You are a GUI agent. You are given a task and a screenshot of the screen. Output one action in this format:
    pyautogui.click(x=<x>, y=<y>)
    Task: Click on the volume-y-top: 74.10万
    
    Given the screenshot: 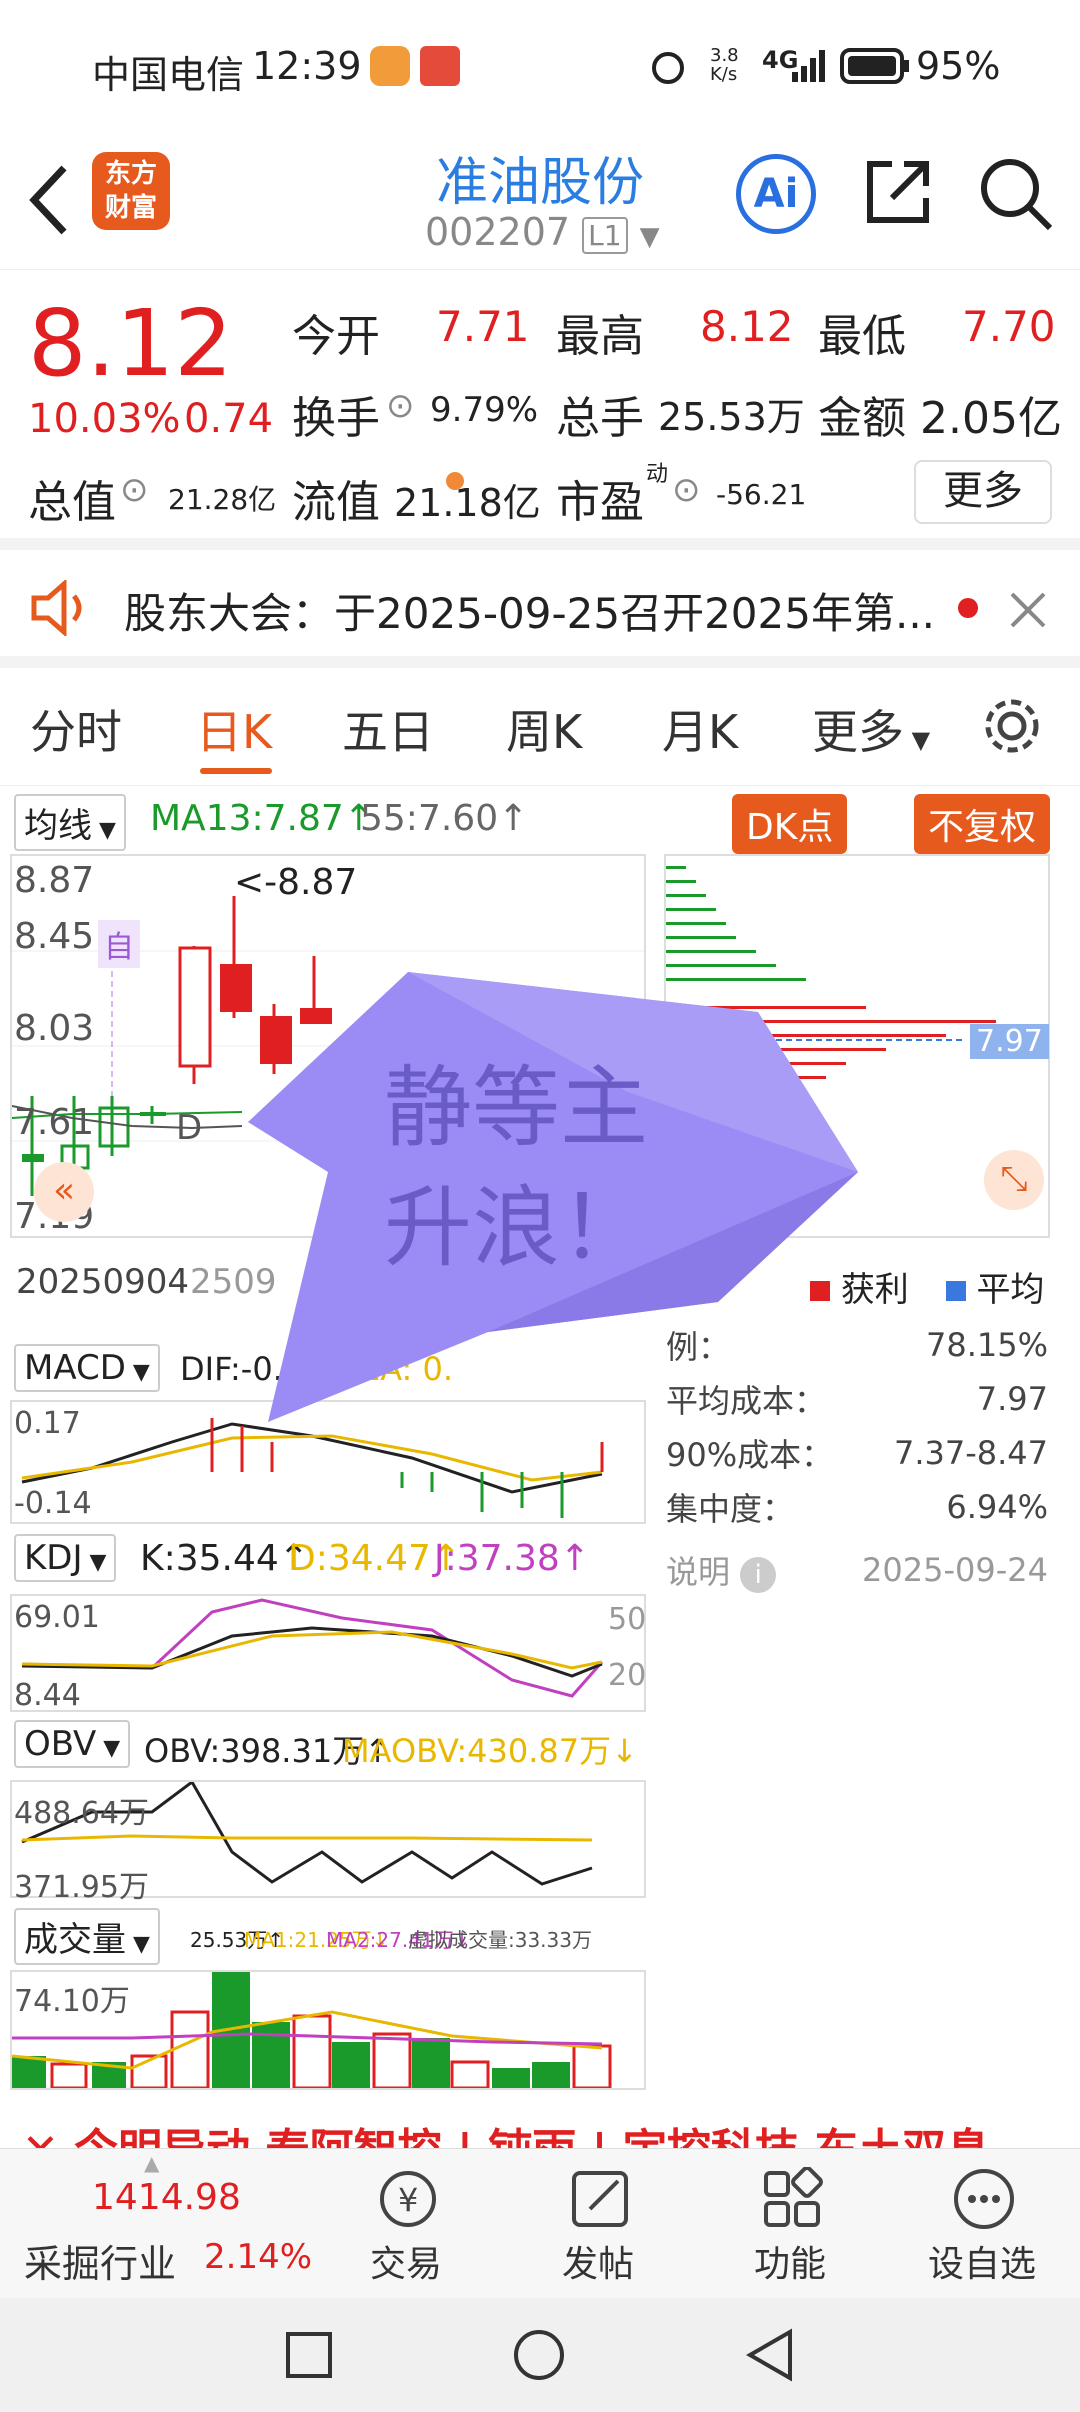 What is the action you would take?
    pyautogui.click(x=72, y=2001)
    